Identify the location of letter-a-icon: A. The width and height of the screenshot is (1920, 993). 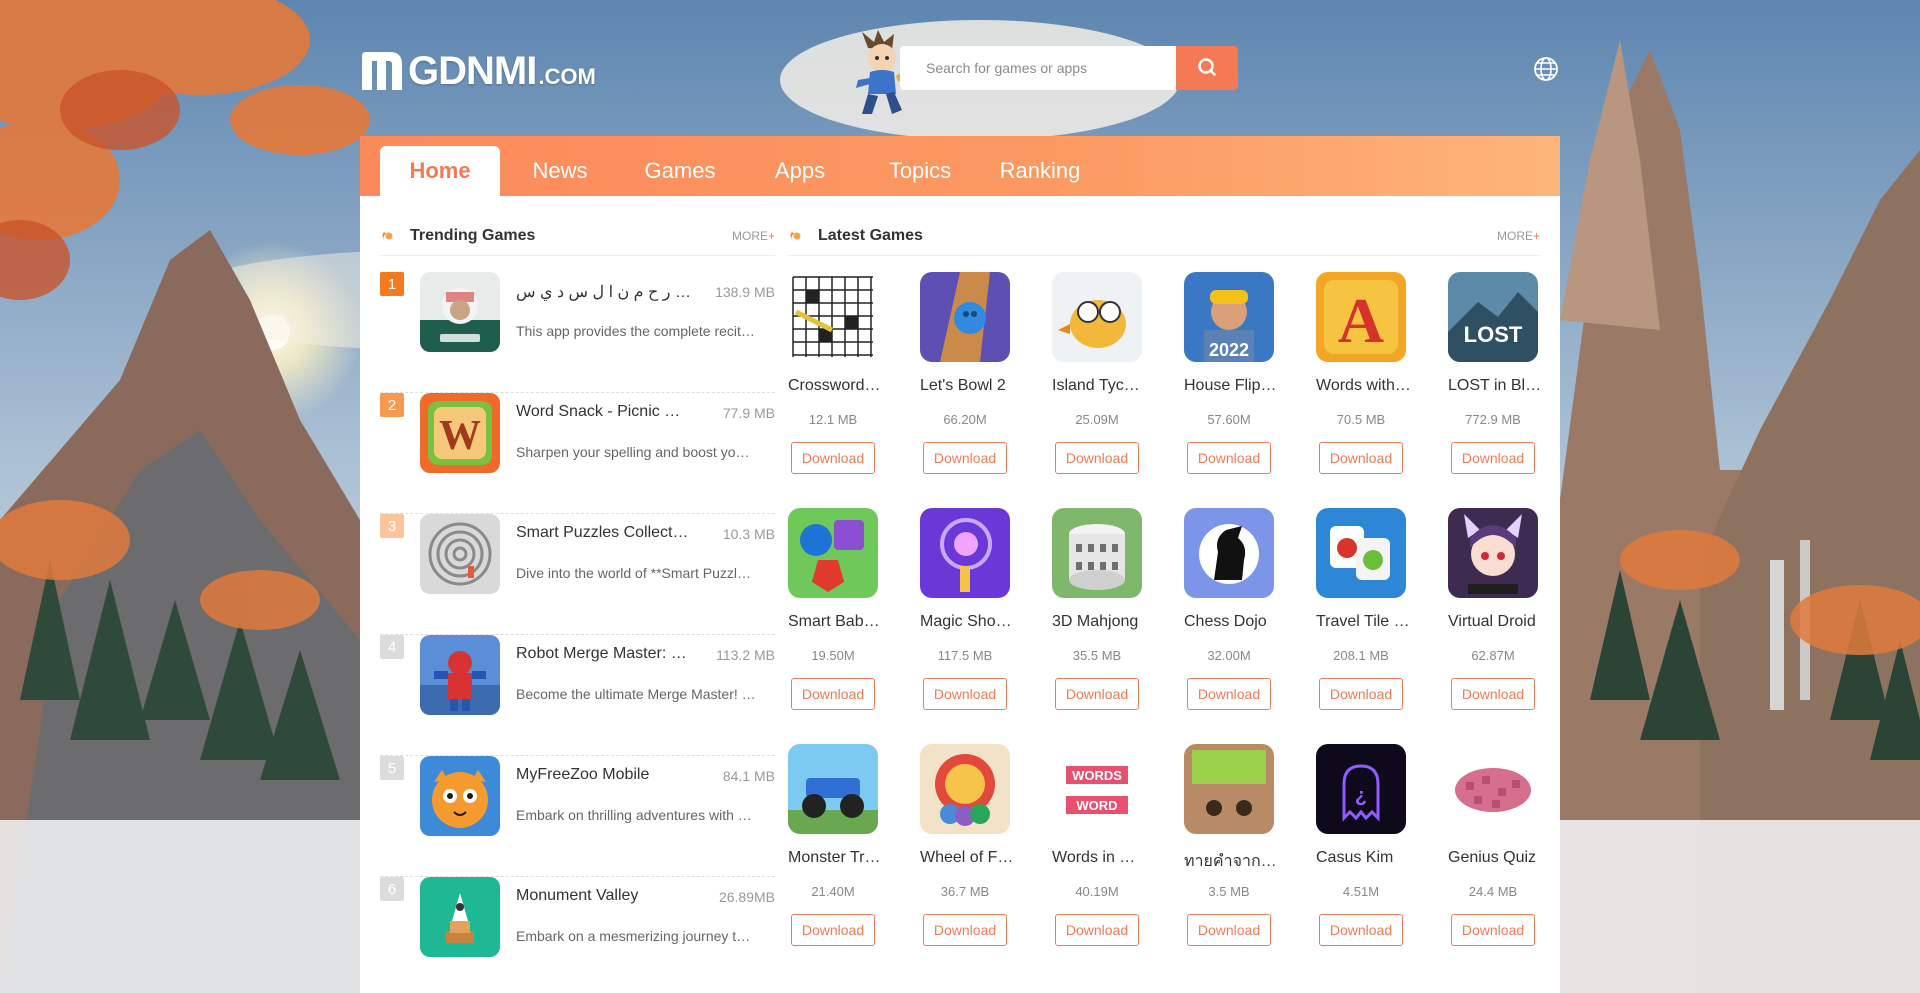
(1361, 317).